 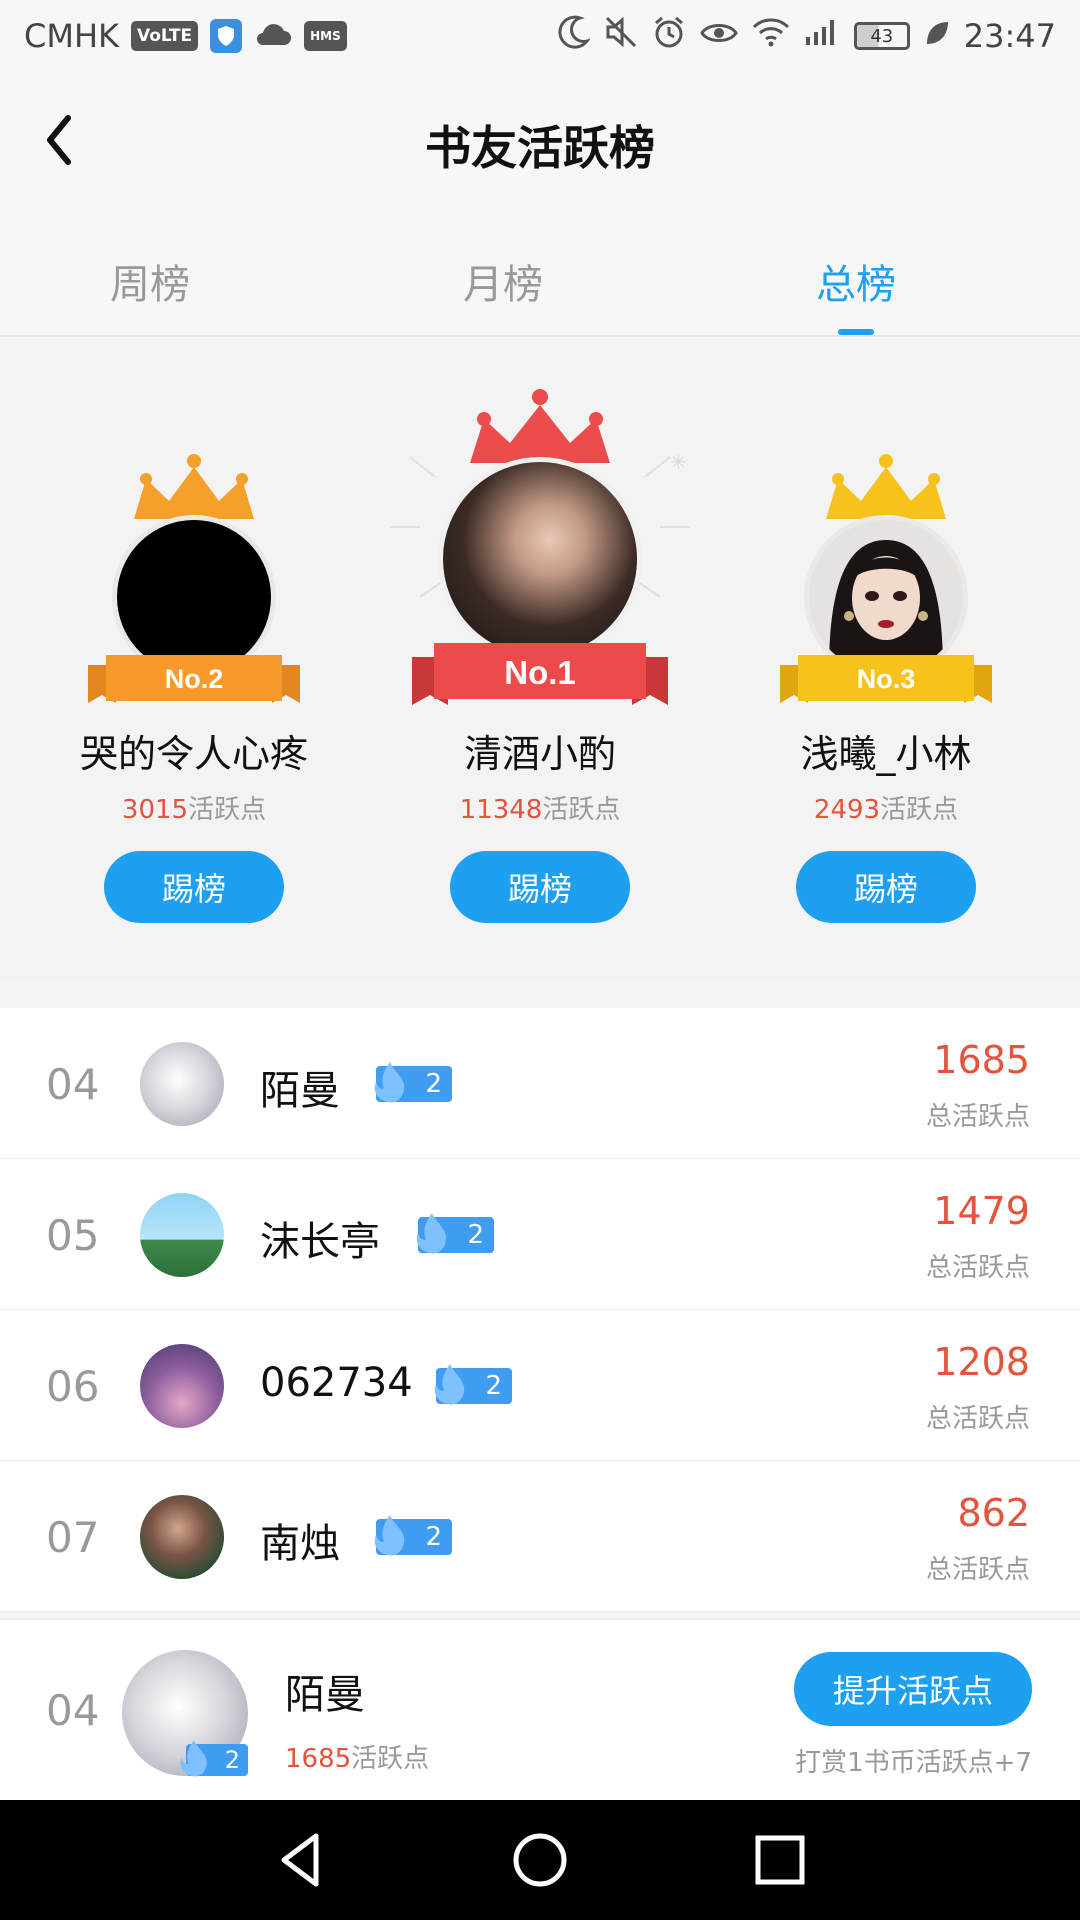 What do you see at coordinates (621, 36) in the screenshot?
I see `mute-icon` at bounding box center [621, 36].